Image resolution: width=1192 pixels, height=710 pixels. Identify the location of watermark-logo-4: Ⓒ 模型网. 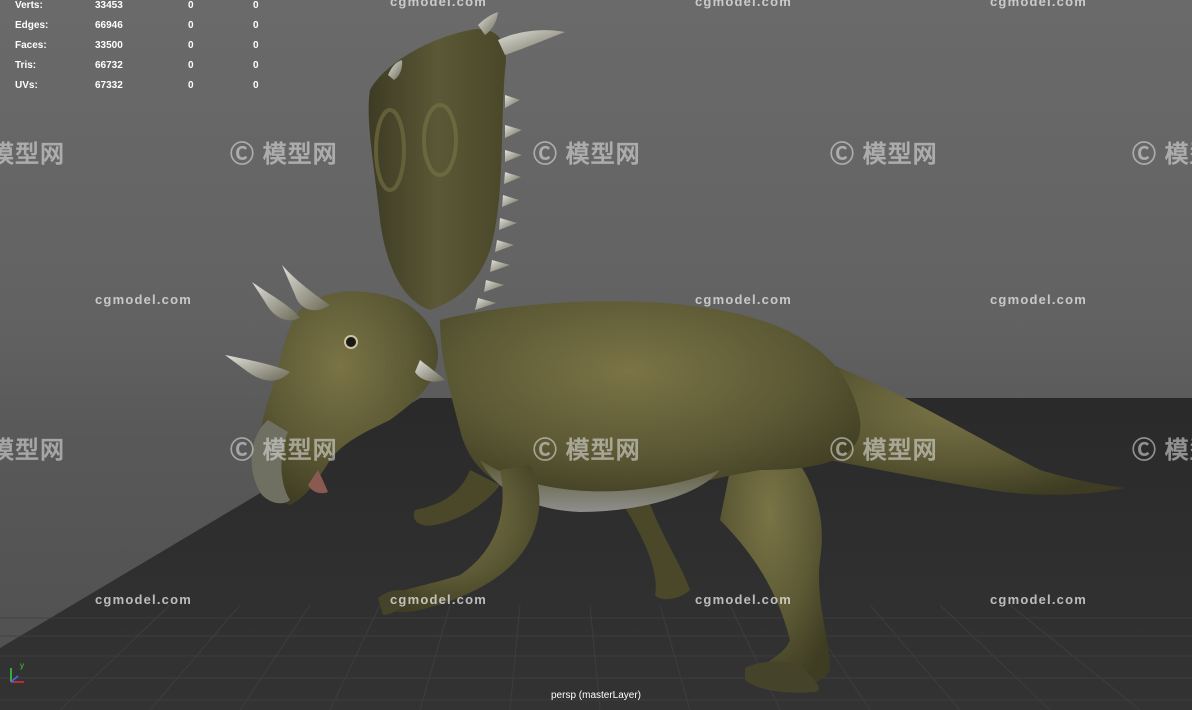
(884, 154).